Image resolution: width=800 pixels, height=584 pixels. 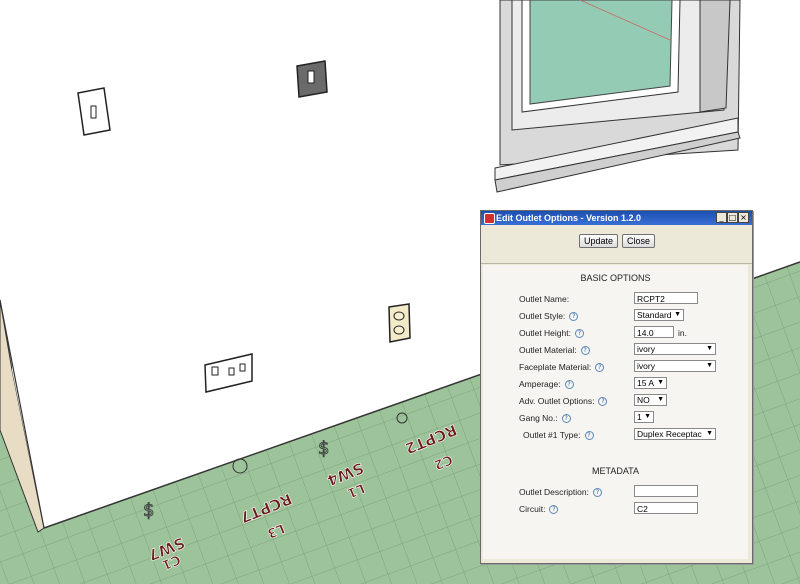 What do you see at coordinates (675, 349) in the screenshot?
I see `outlet-material-select: ivory ▼` at bounding box center [675, 349].